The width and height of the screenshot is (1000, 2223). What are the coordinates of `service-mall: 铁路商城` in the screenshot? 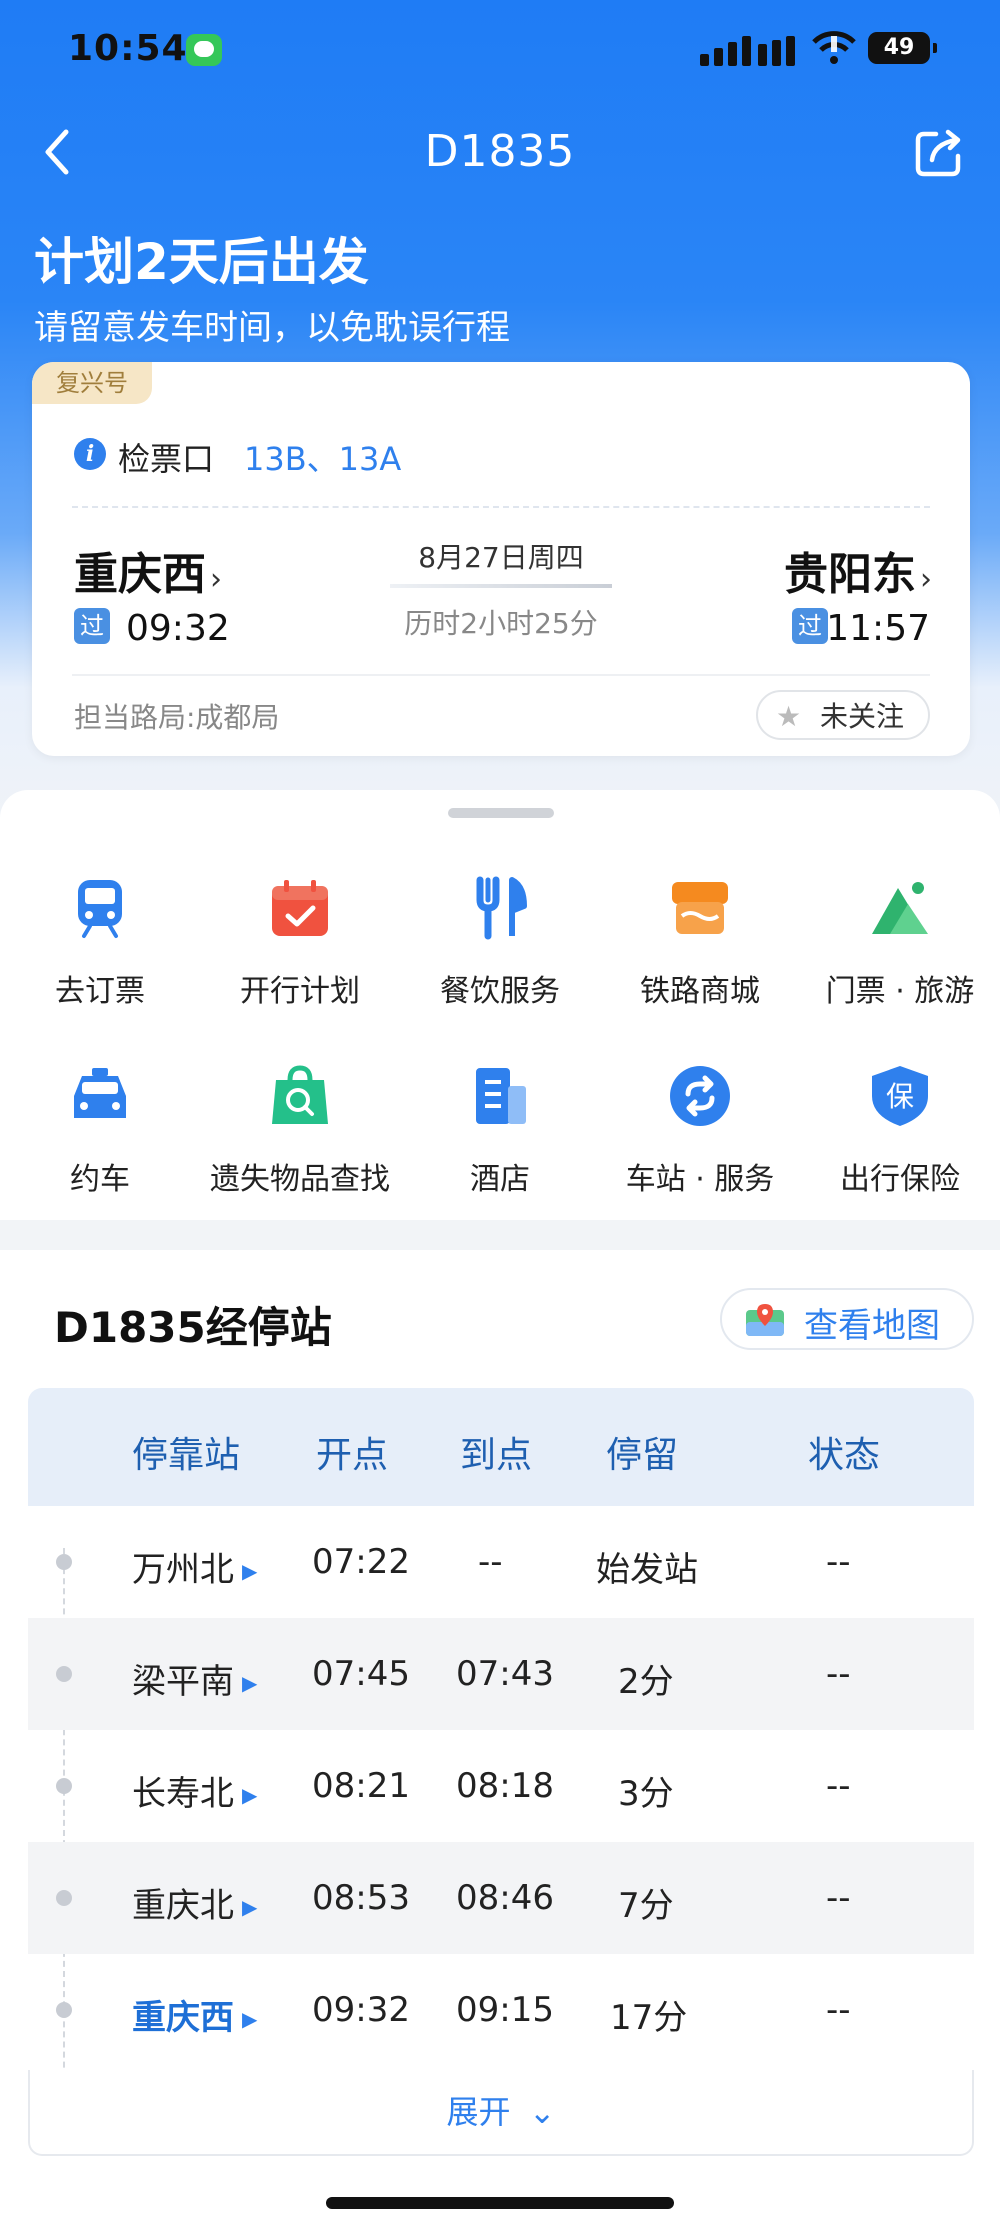 It's located at (700, 943).